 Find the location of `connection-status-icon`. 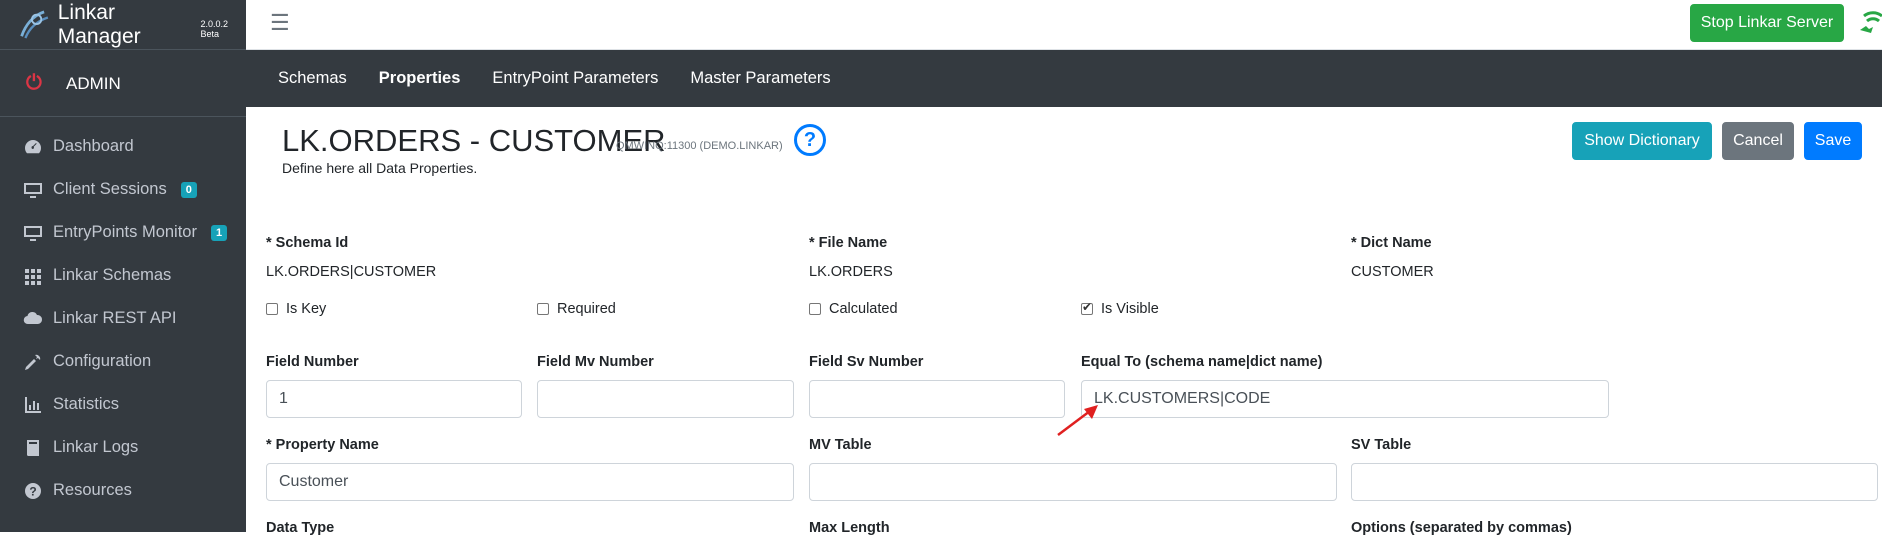

connection-status-icon is located at coordinates (1870, 22).